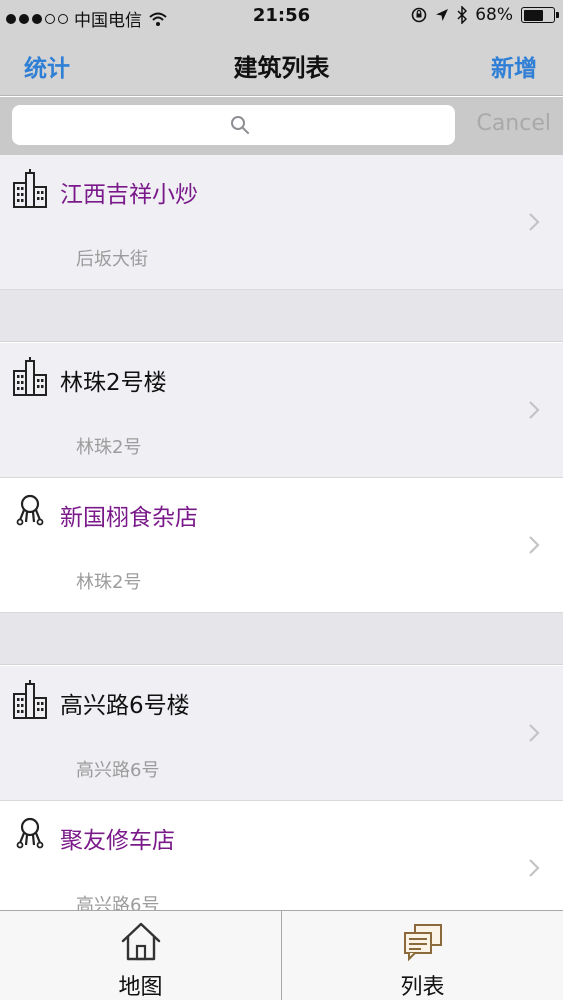 The width and height of the screenshot is (563, 1000). Describe the element at coordinates (140, 941) in the screenshot. I see `home-icon` at that location.